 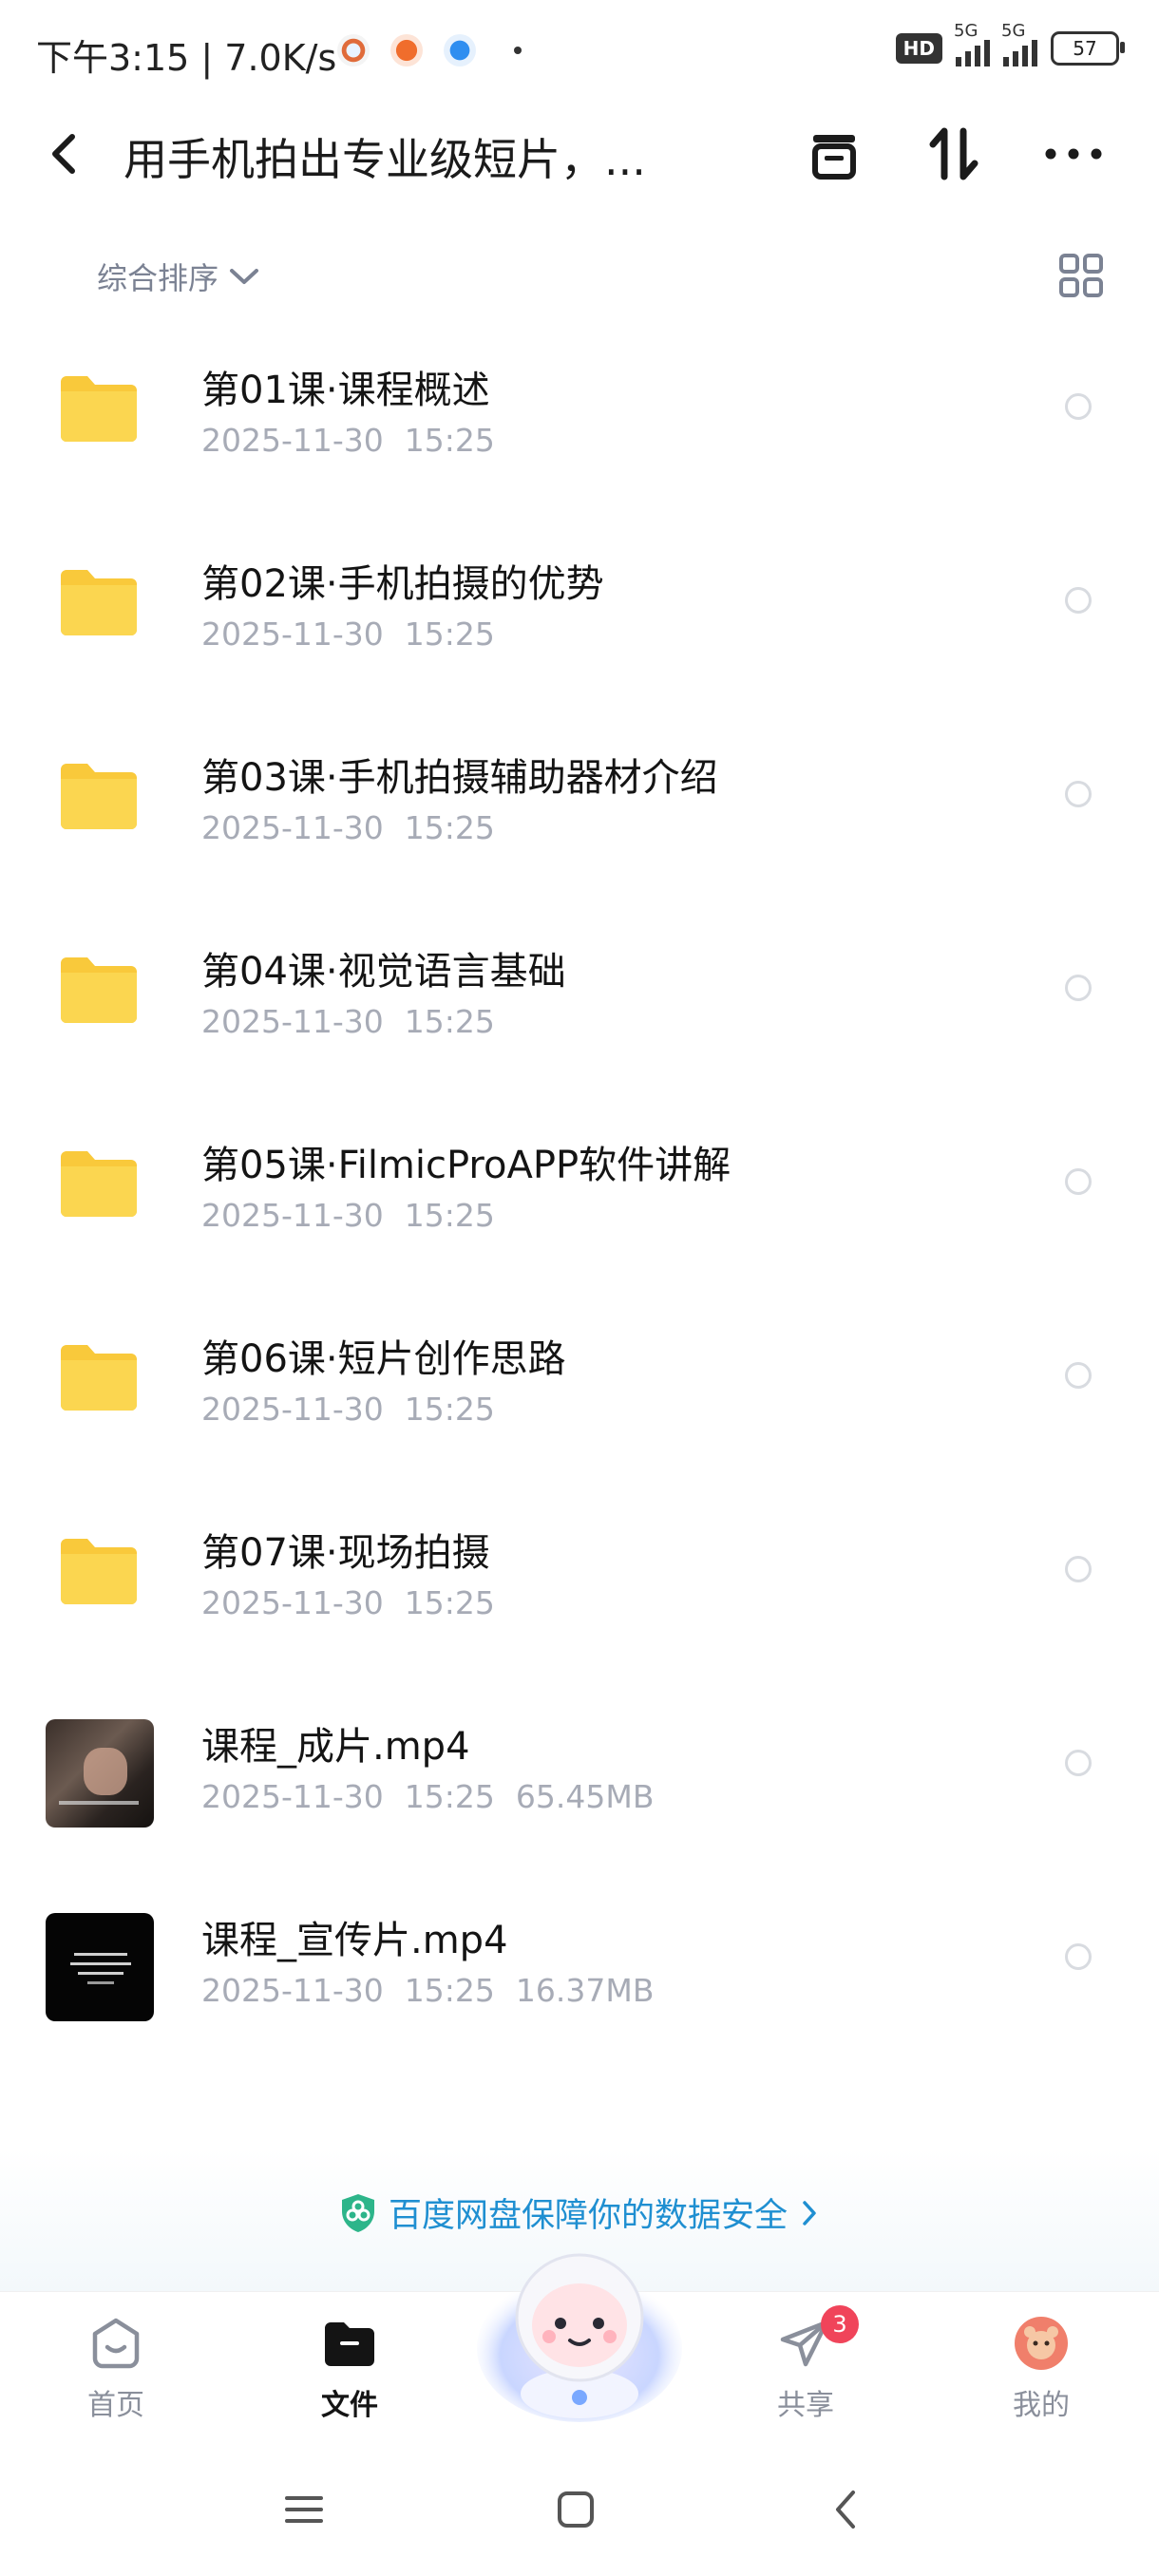 I want to click on hd-indicator: HD, so click(x=918, y=48).